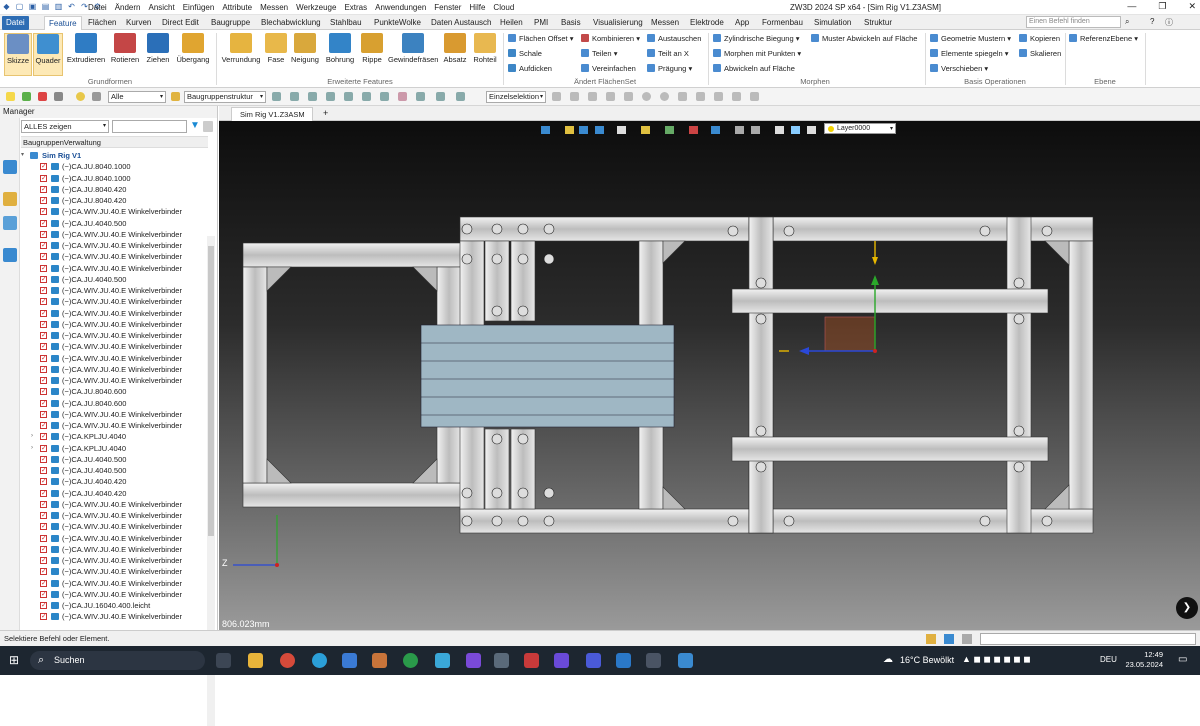  I want to click on geometrie-mustern-button: Geometrie Mustern ▾, so click(970, 39).